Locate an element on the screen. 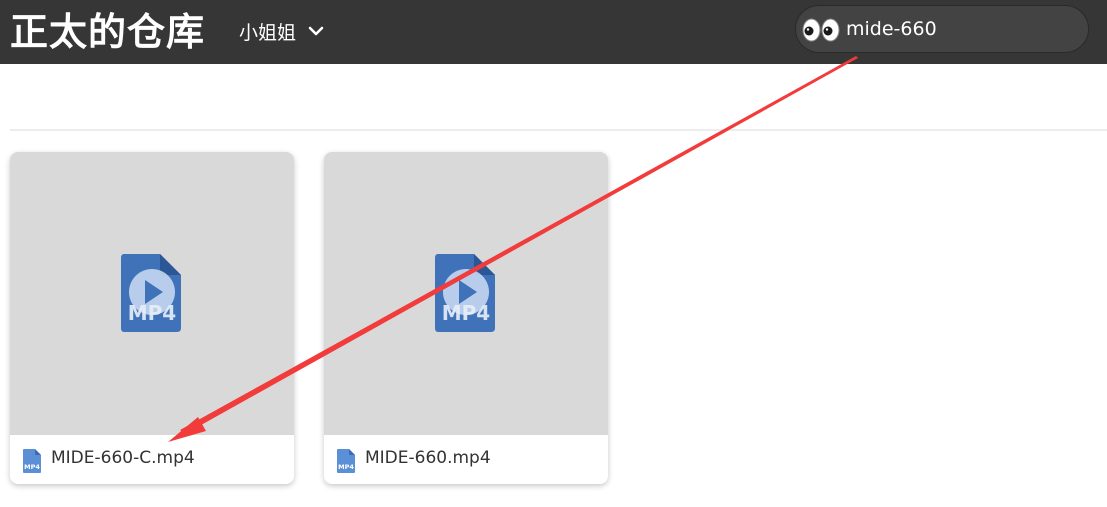  top-navigation-bar: 正太的仓库 小姐姐 is located at coordinates (553, 32).